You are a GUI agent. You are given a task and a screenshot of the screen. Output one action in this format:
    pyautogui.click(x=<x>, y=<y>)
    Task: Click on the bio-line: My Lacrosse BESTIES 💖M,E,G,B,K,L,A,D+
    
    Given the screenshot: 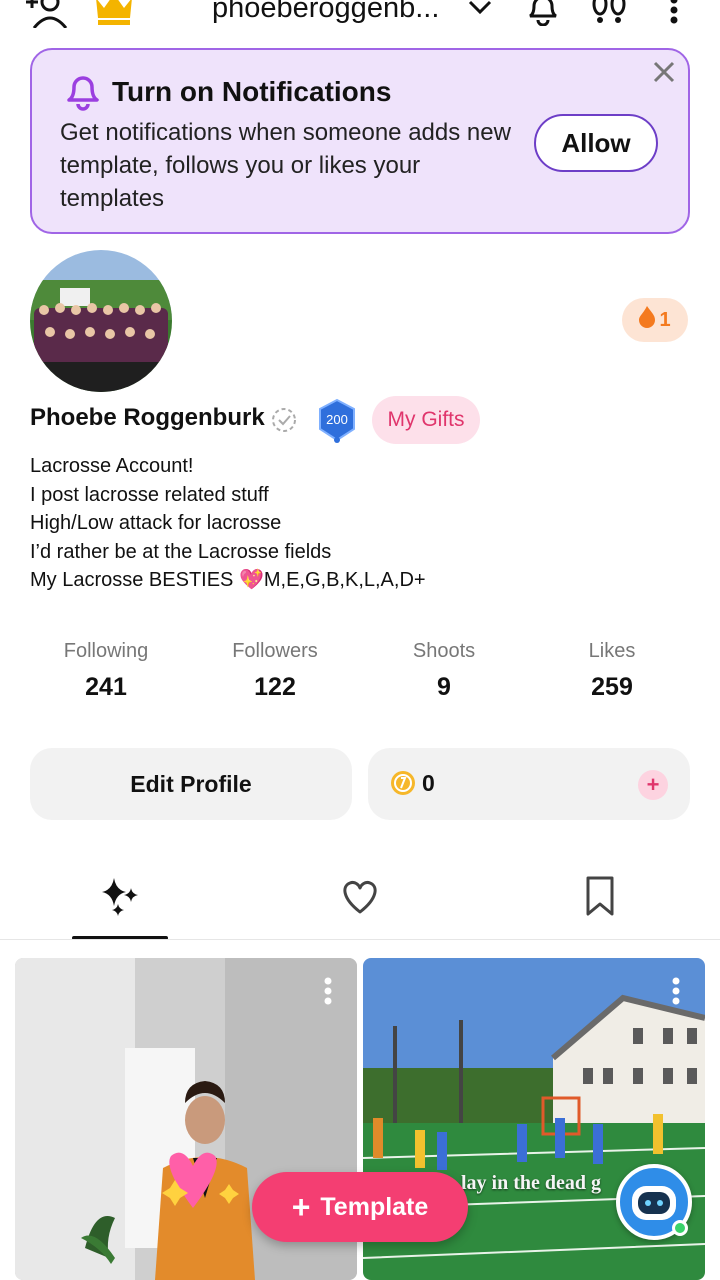 What is the action you would take?
    pyautogui.click(x=228, y=580)
    